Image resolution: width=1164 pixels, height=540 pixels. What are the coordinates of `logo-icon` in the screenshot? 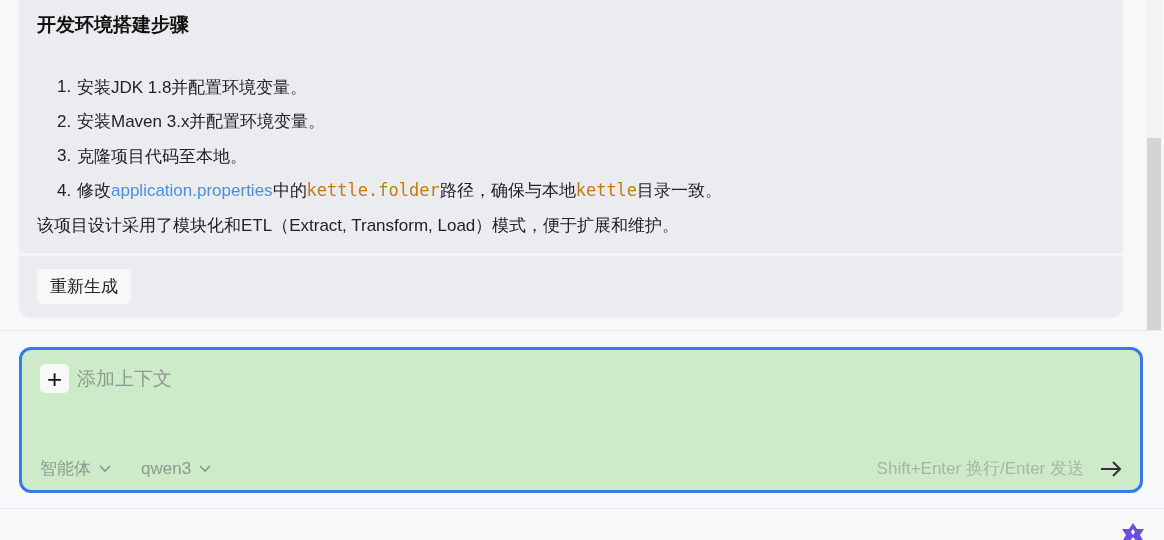 It's located at (1133, 531).